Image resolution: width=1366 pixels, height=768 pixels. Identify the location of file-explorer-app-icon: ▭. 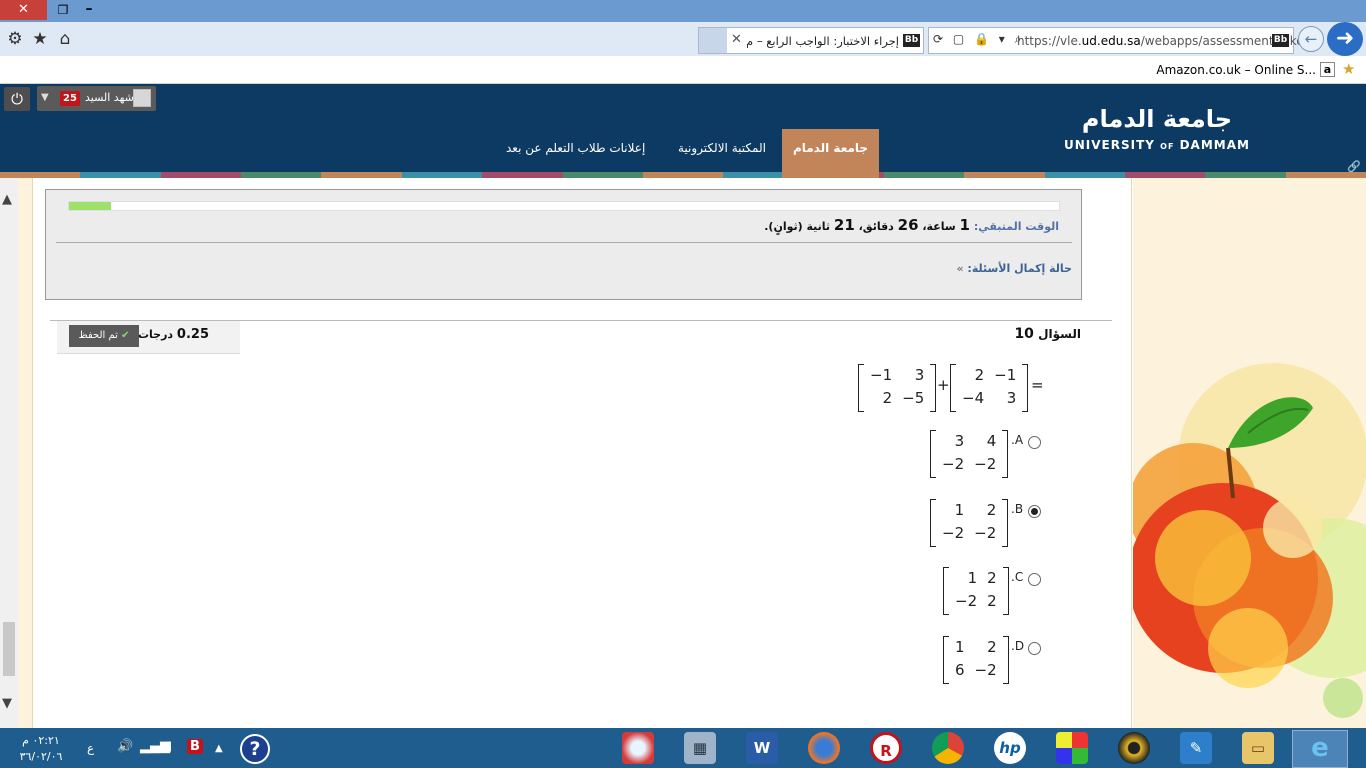
(1258, 748).